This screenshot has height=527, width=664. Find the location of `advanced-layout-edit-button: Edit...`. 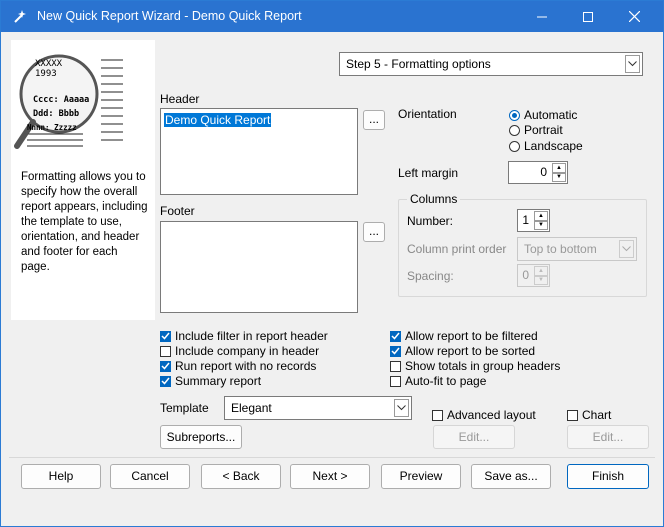

advanced-layout-edit-button: Edit... is located at coordinates (474, 437).